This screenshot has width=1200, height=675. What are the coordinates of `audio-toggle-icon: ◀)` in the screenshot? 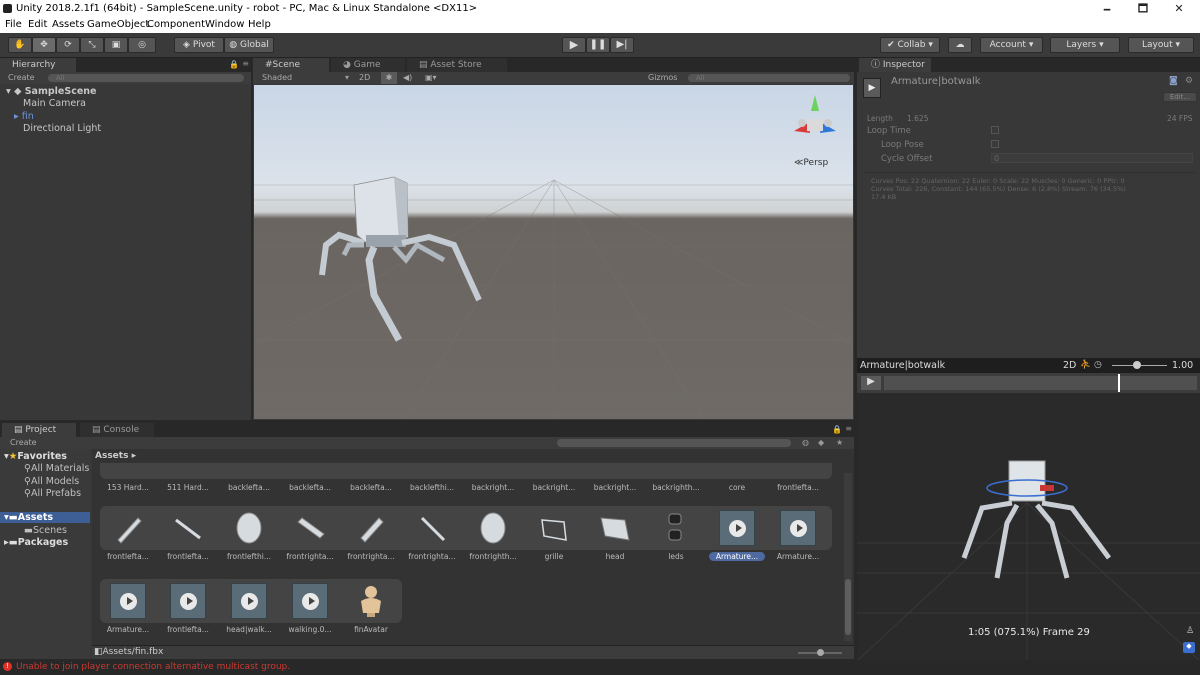 It's located at (407, 78).